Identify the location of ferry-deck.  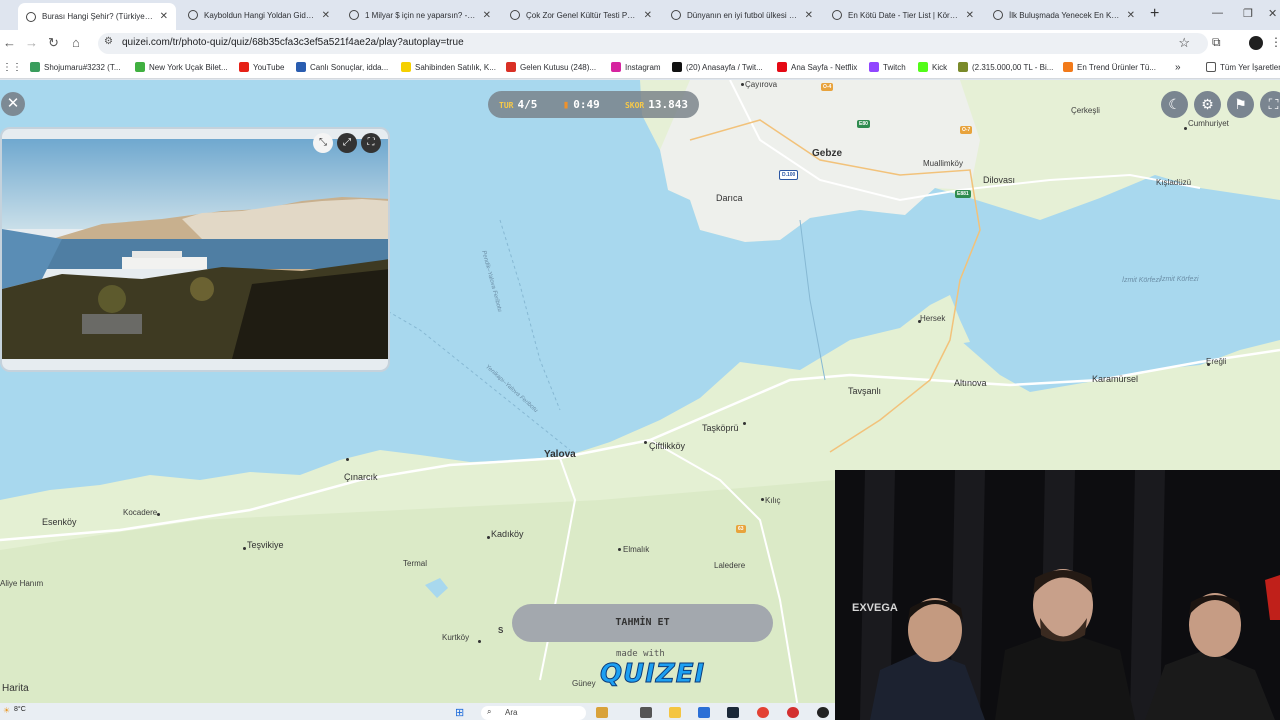
(157, 254).